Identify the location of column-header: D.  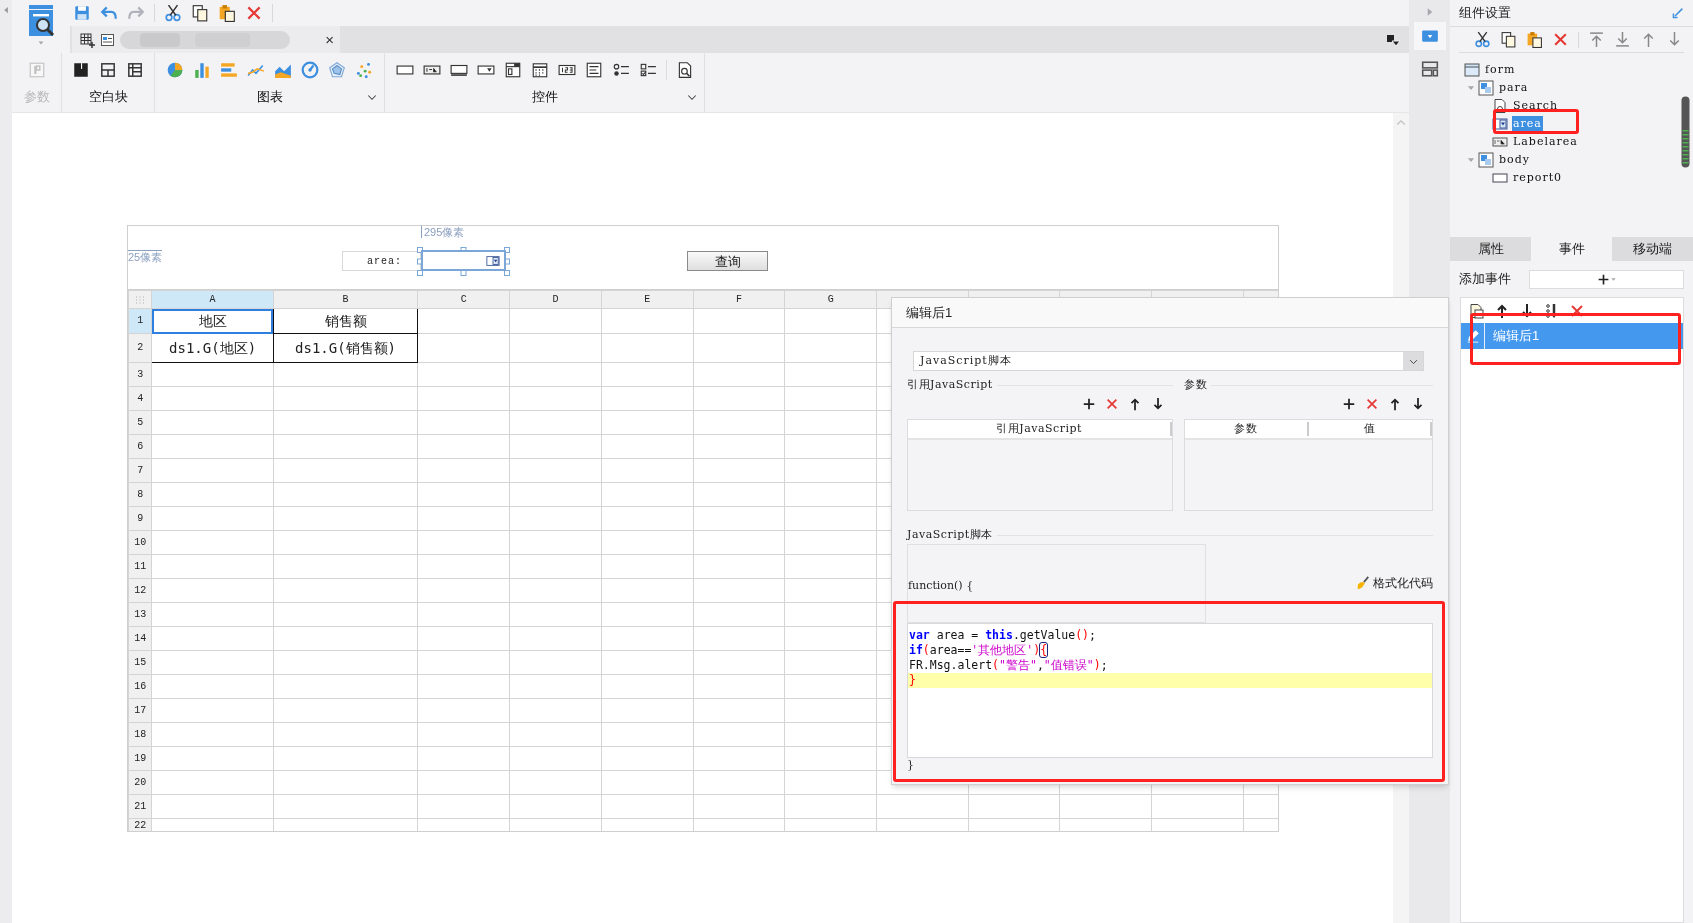
(555, 299).